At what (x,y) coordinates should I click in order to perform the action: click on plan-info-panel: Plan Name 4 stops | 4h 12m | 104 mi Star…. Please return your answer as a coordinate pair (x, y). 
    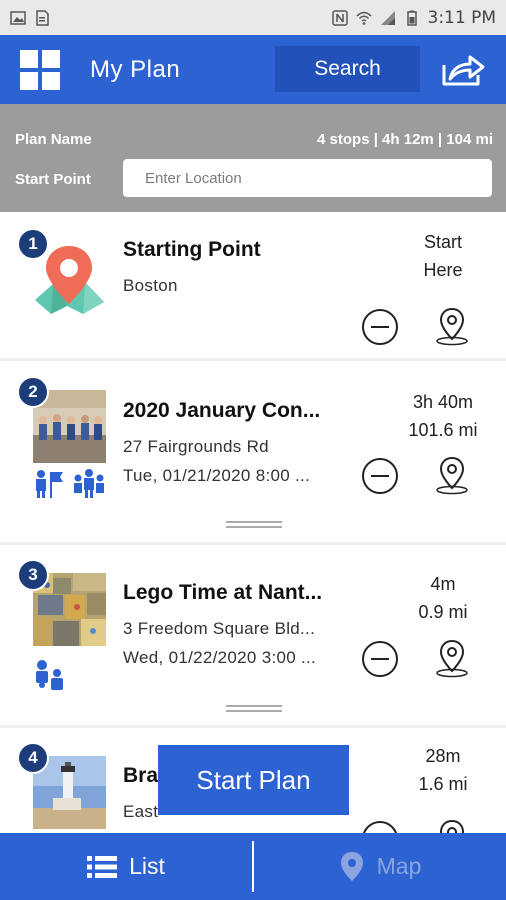
    Looking at the image, I should click on (253, 158).